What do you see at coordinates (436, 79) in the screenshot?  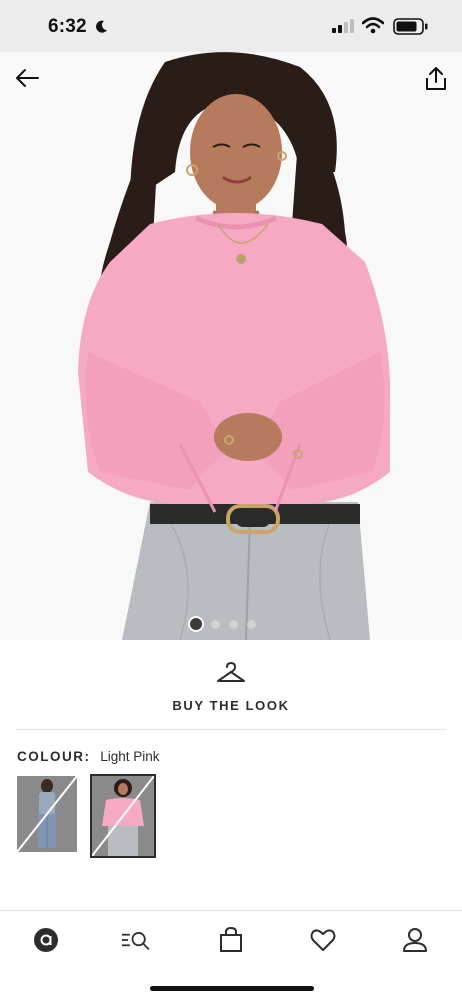 I see `share-icon` at bounding box center [436, 79].